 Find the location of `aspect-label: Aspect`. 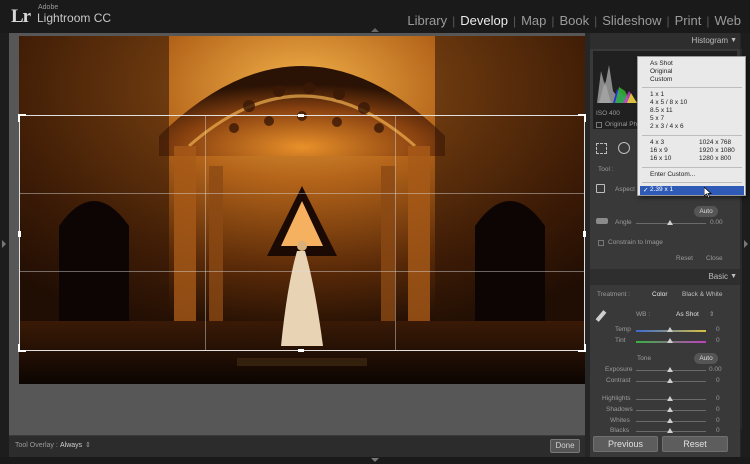

aspect-label: Aspect is located at coordinates (625, 189).